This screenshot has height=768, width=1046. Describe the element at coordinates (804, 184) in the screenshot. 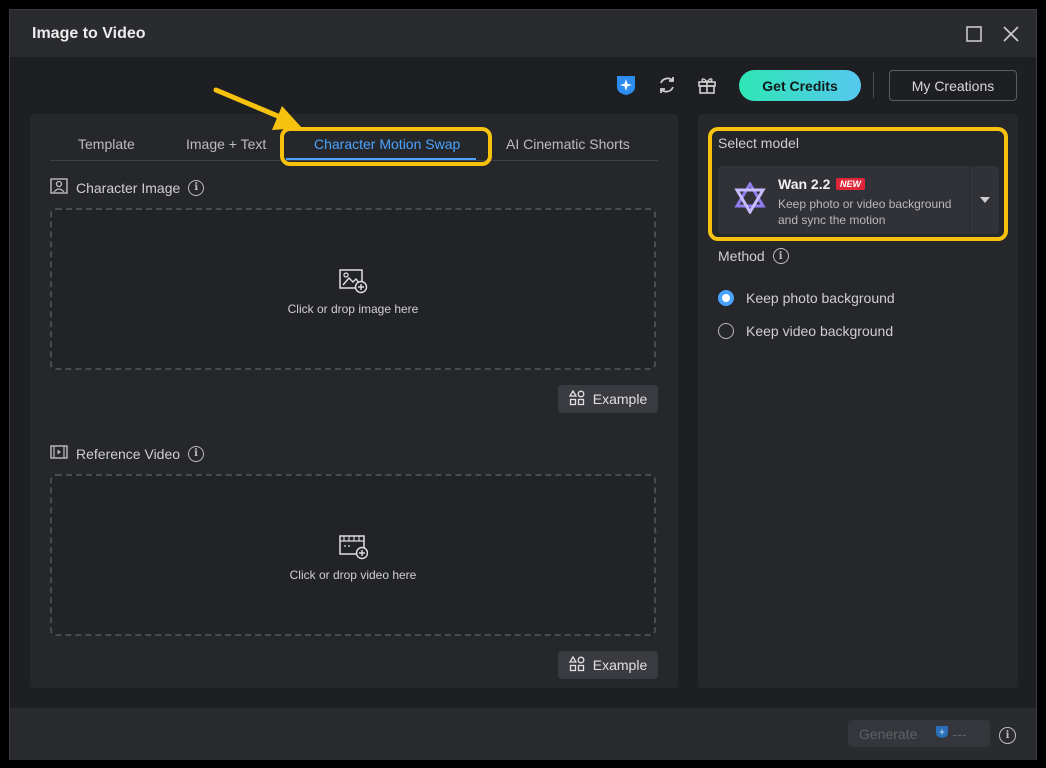

I see `model-name: Wan 2.2` at that location.